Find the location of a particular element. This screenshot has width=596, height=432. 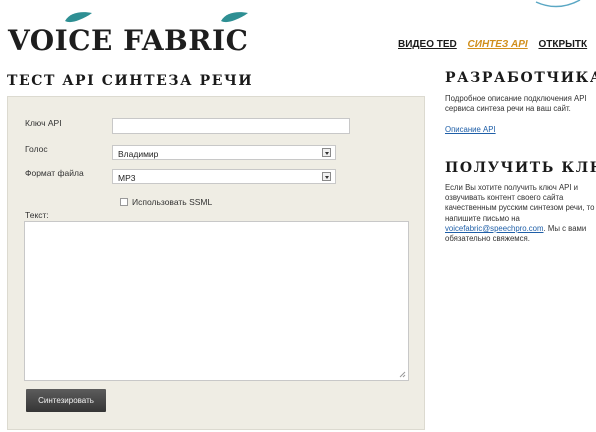

decorative-arc is located at coordinates (558, 4).